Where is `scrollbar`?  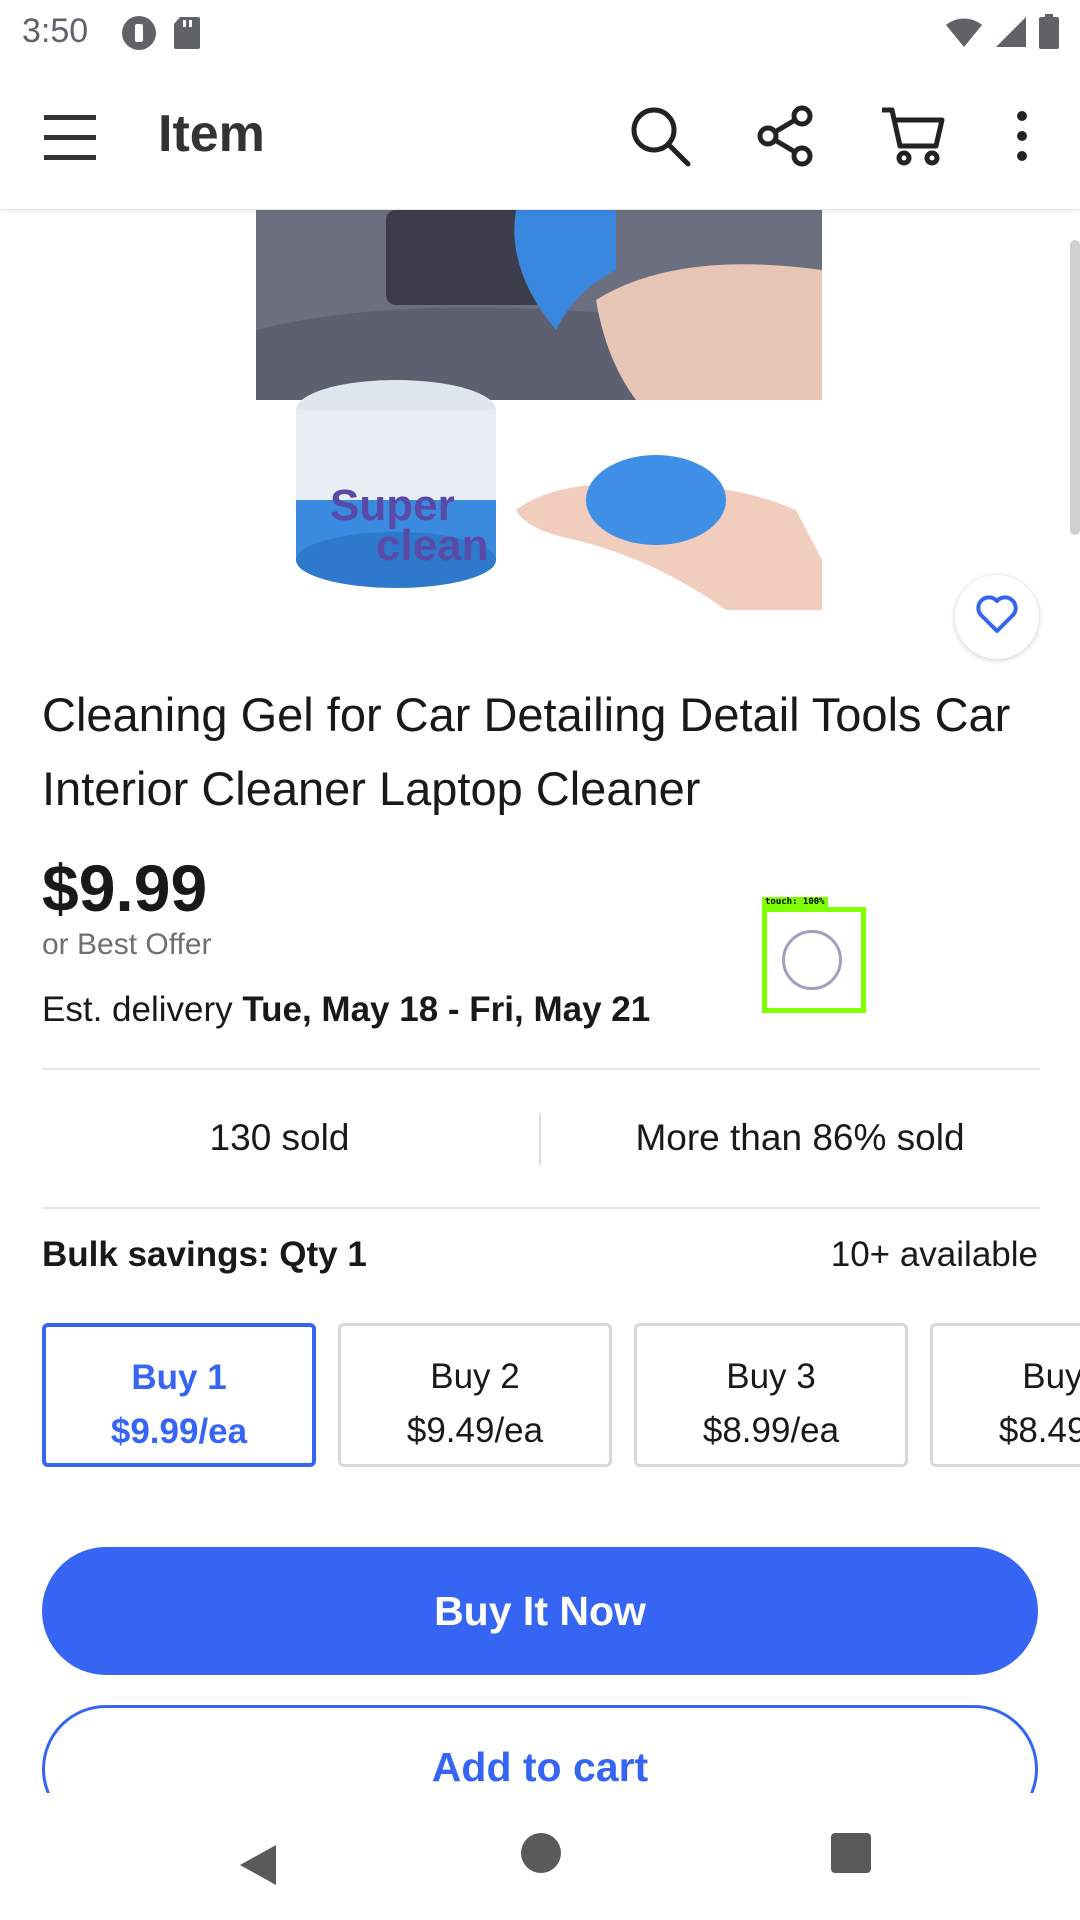
scrollbar is located at coordinates (1075, 387).